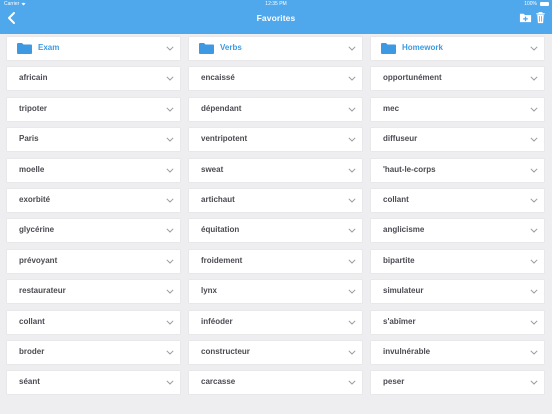 This screenshot has width=552, height=414. I want to click on word-label: sweat, so click(212, 169).